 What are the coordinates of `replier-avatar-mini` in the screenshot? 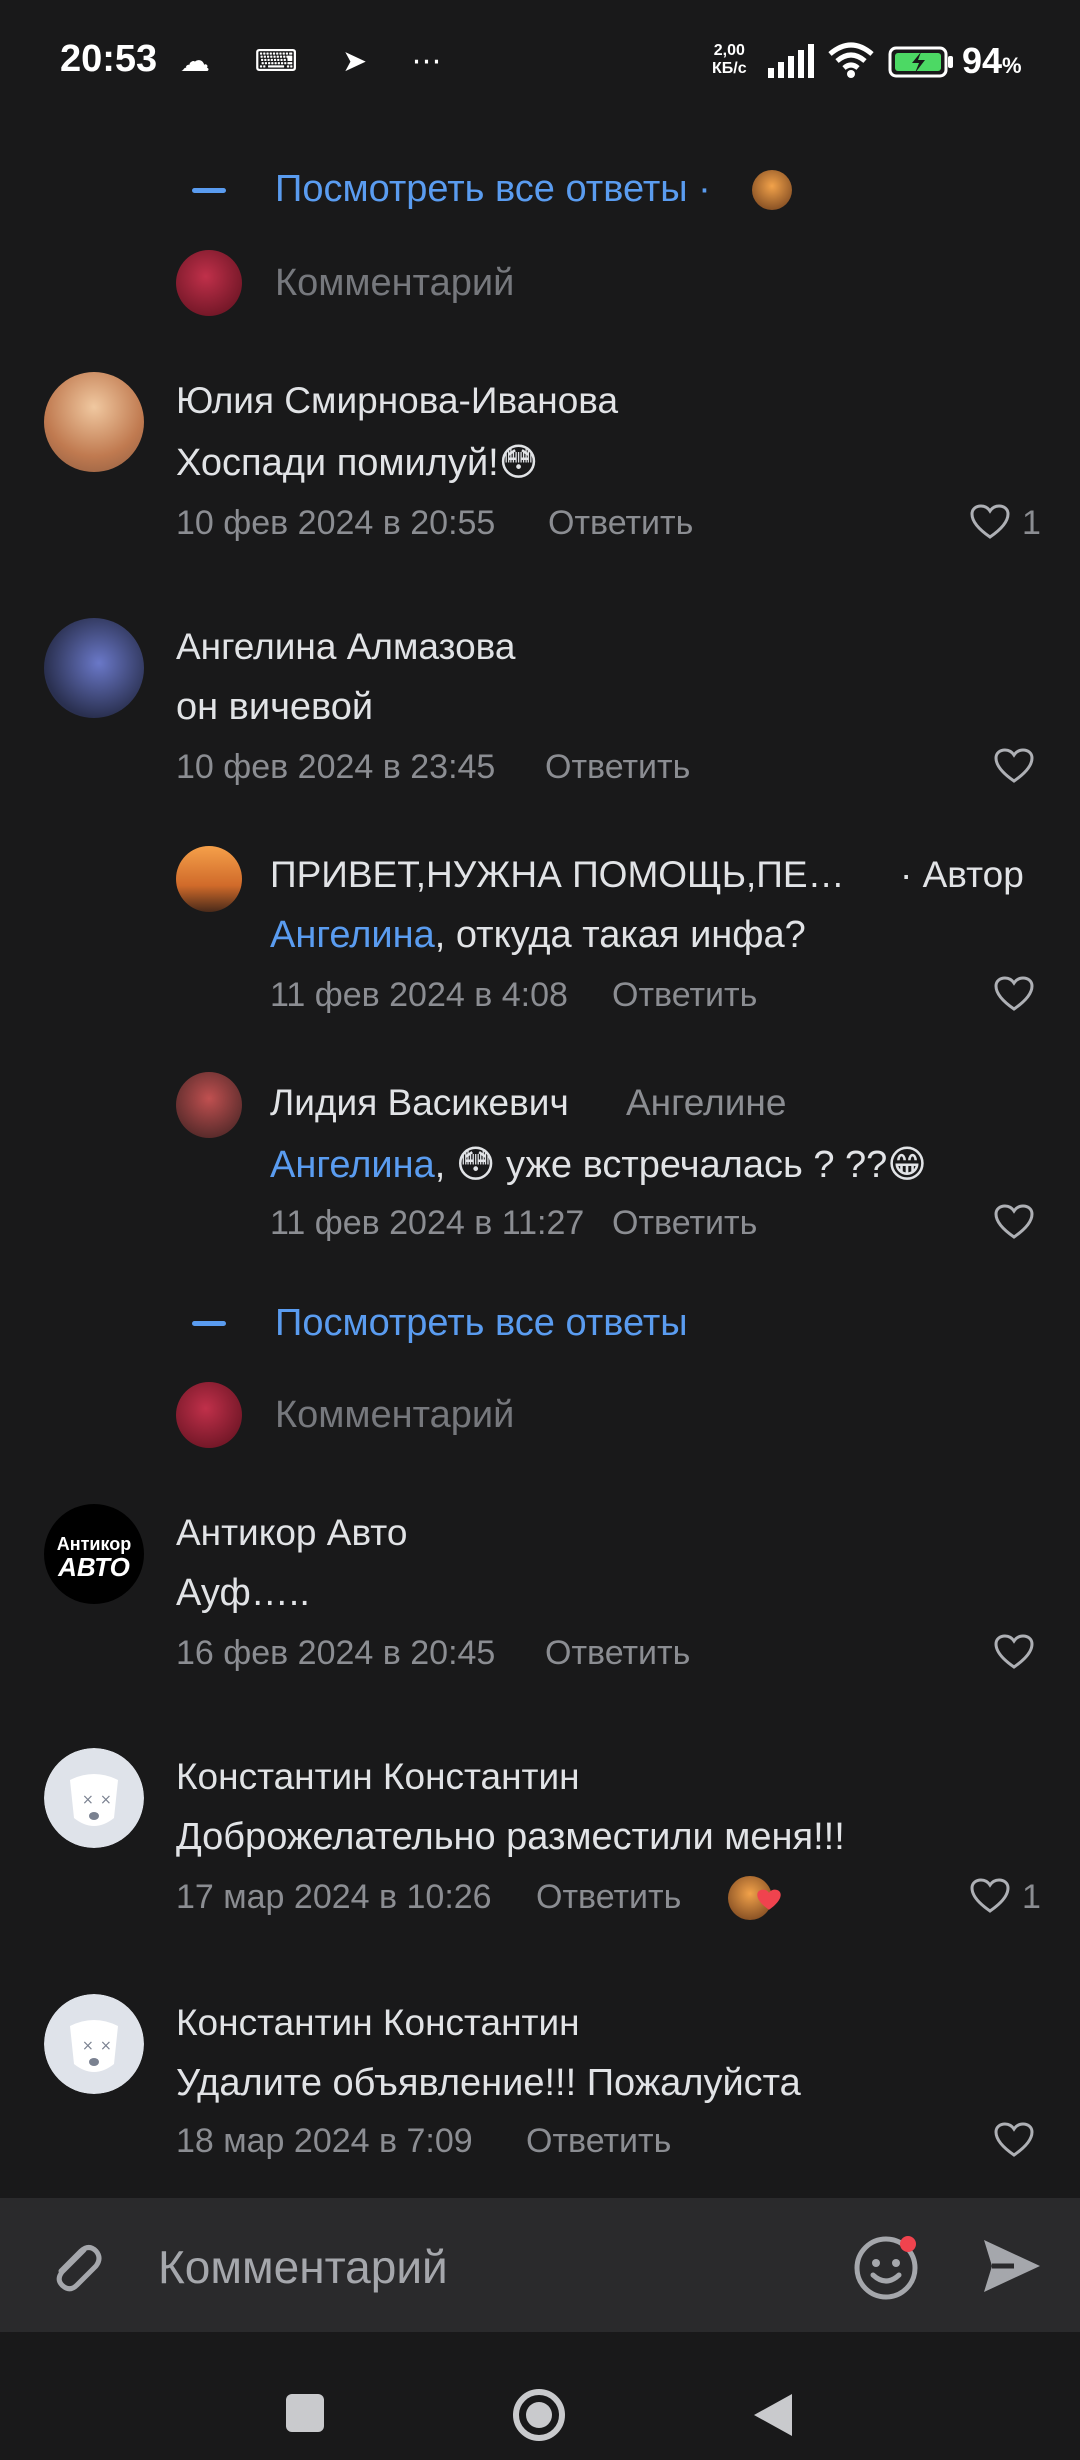 It's located at (772, 190).